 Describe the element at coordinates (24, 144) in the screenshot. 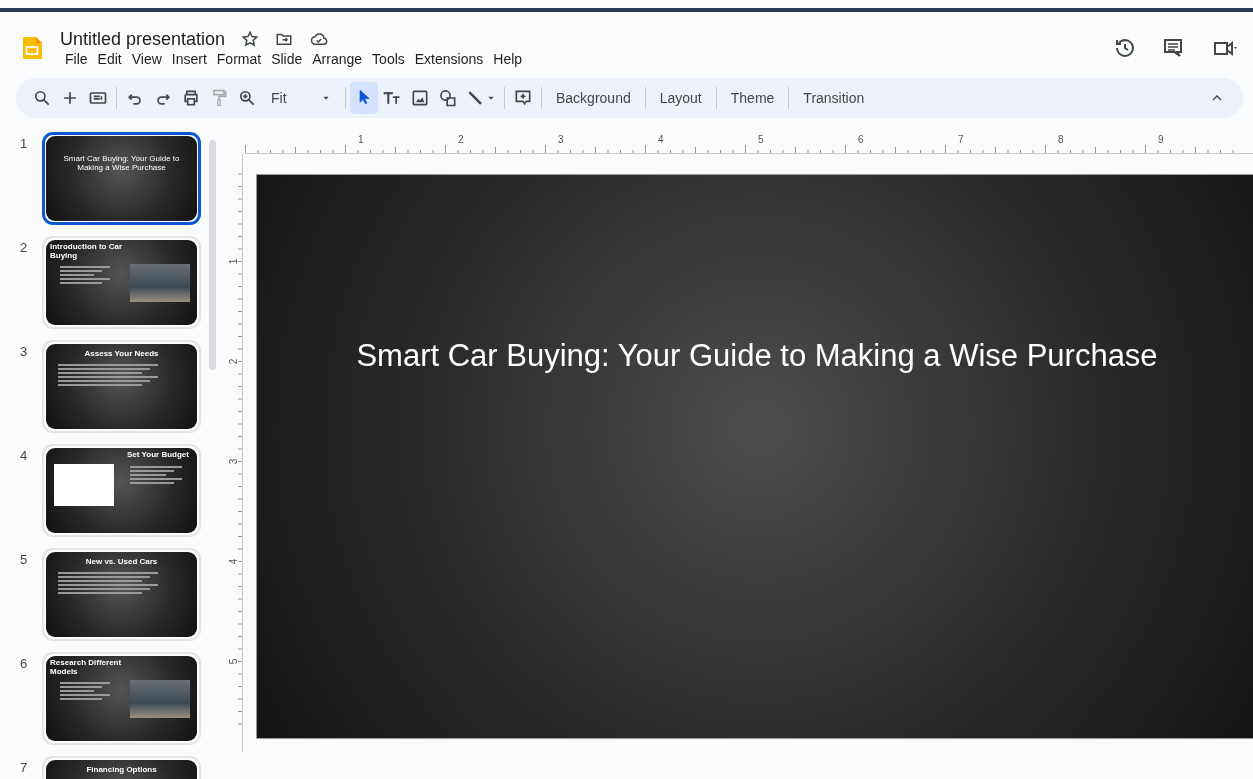

I see `slide-number: 1` at that location.